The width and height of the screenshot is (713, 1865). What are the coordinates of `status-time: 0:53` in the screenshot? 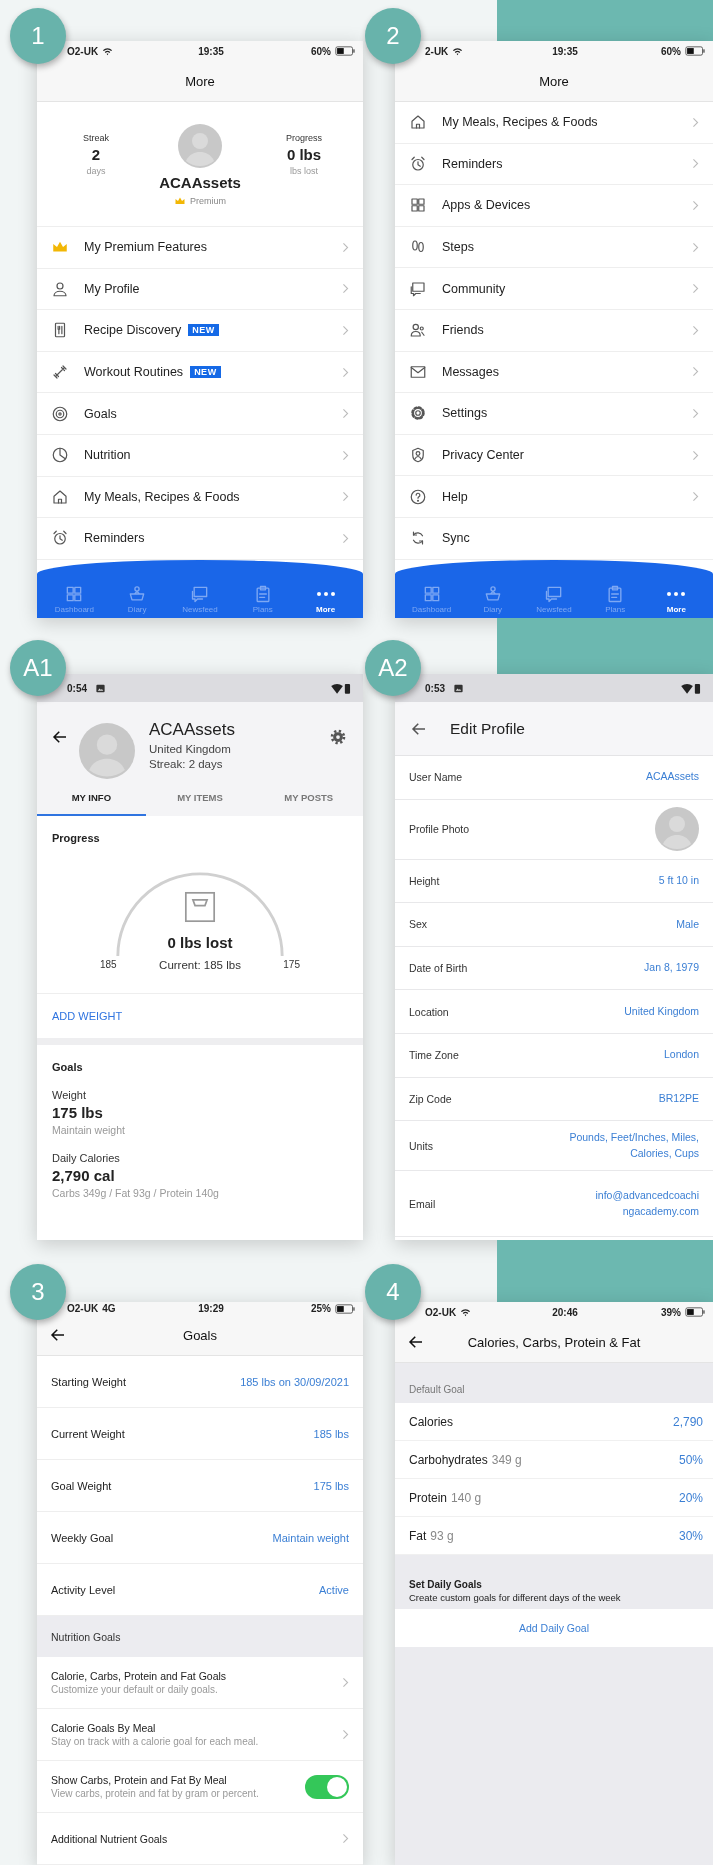 It's located at (435, 688).